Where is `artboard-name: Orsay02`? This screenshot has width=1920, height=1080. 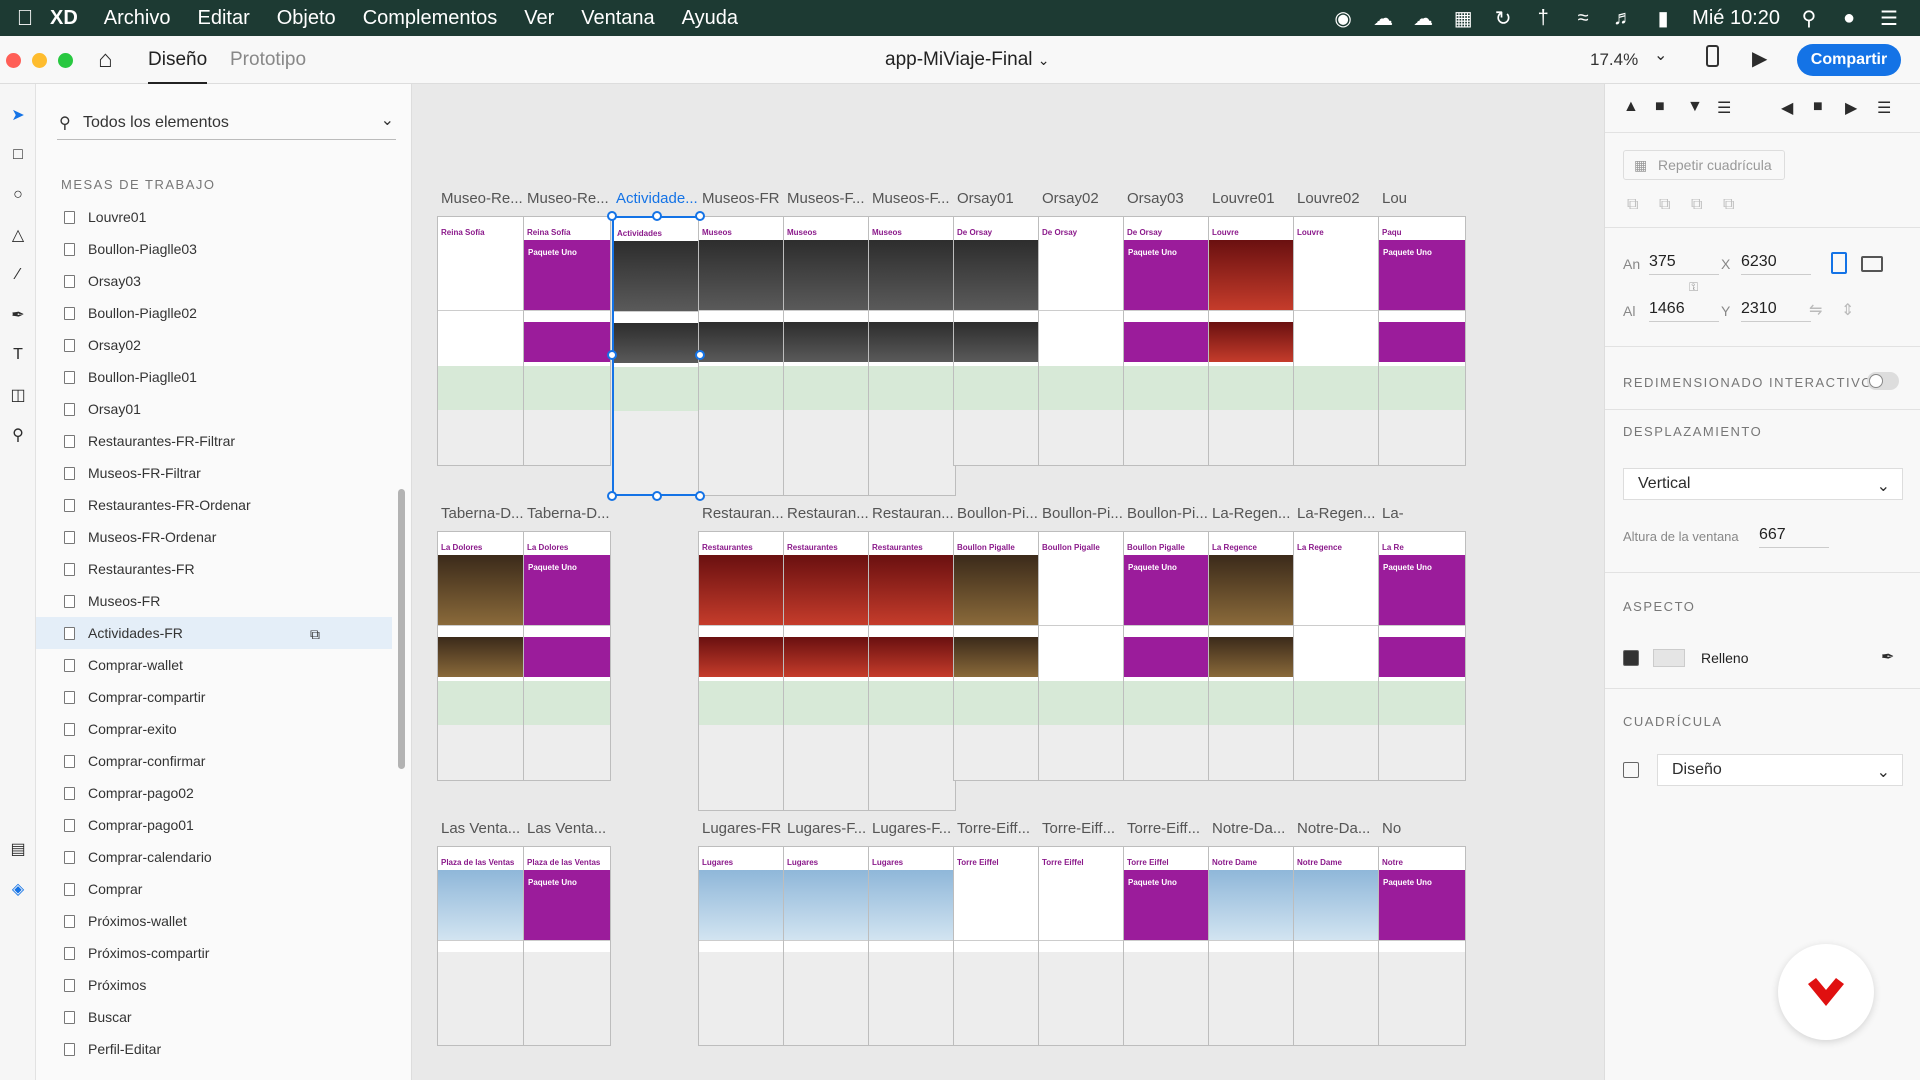 artboard-name: Orsay02 is located at coordinates (1070, 198).